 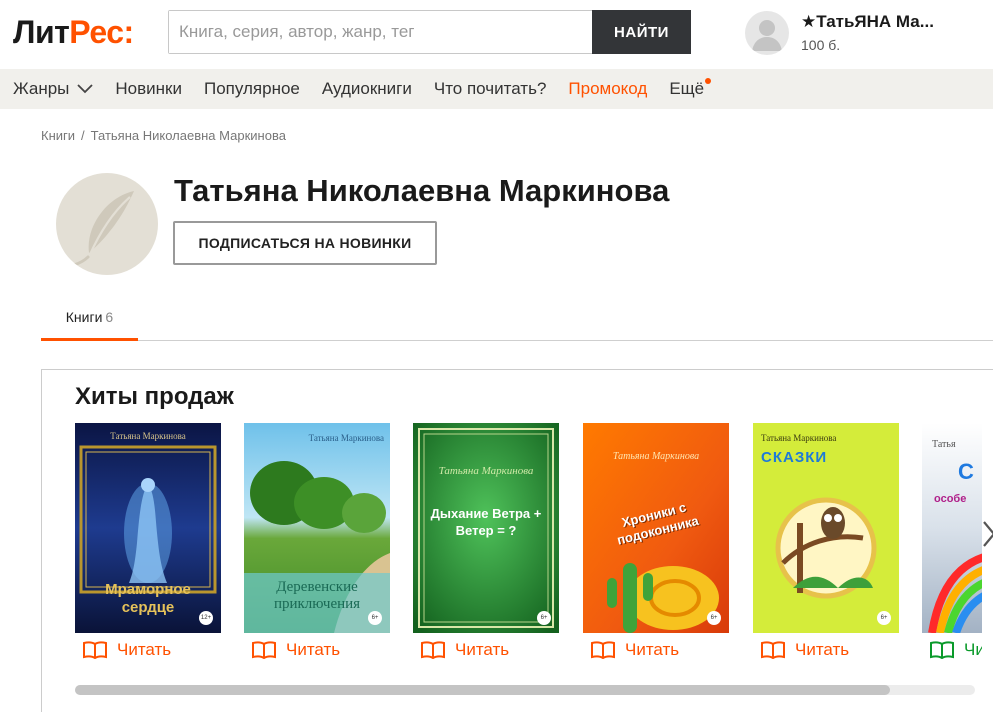 What do you see at coordinates (380, 32) in the screenshot?
I see `search-input` at bounding box center [380, 32].